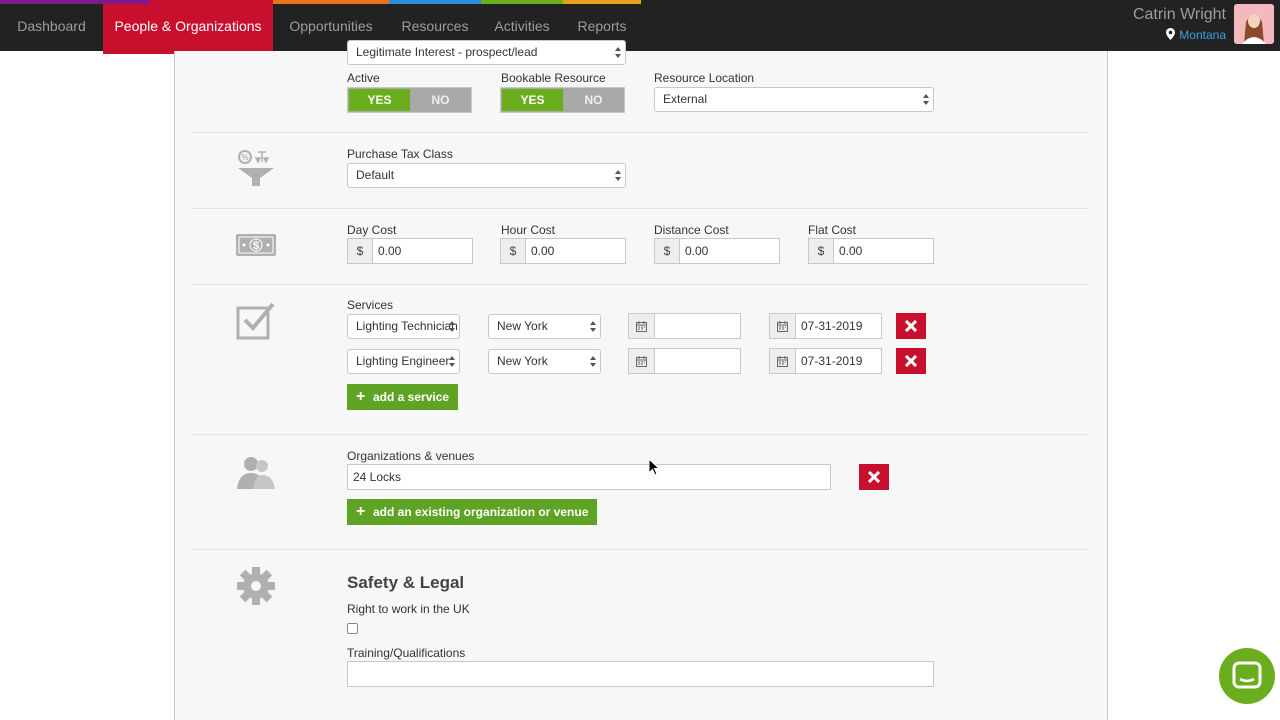 The width and height of the screenshot is (1280, 720). I want to click on close-icon, so click(911, 326).